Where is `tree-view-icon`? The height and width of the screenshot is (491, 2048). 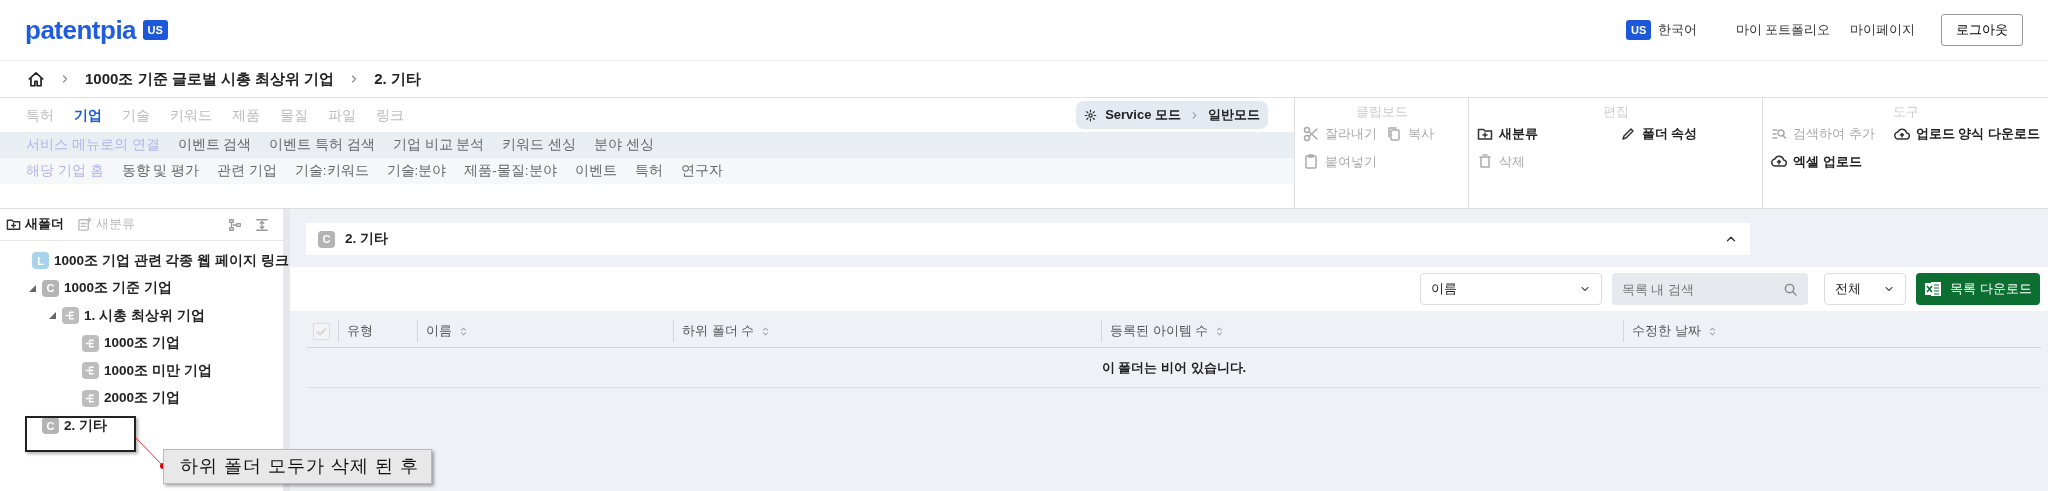
tree-view-icon is located at coordinates (235, 224).